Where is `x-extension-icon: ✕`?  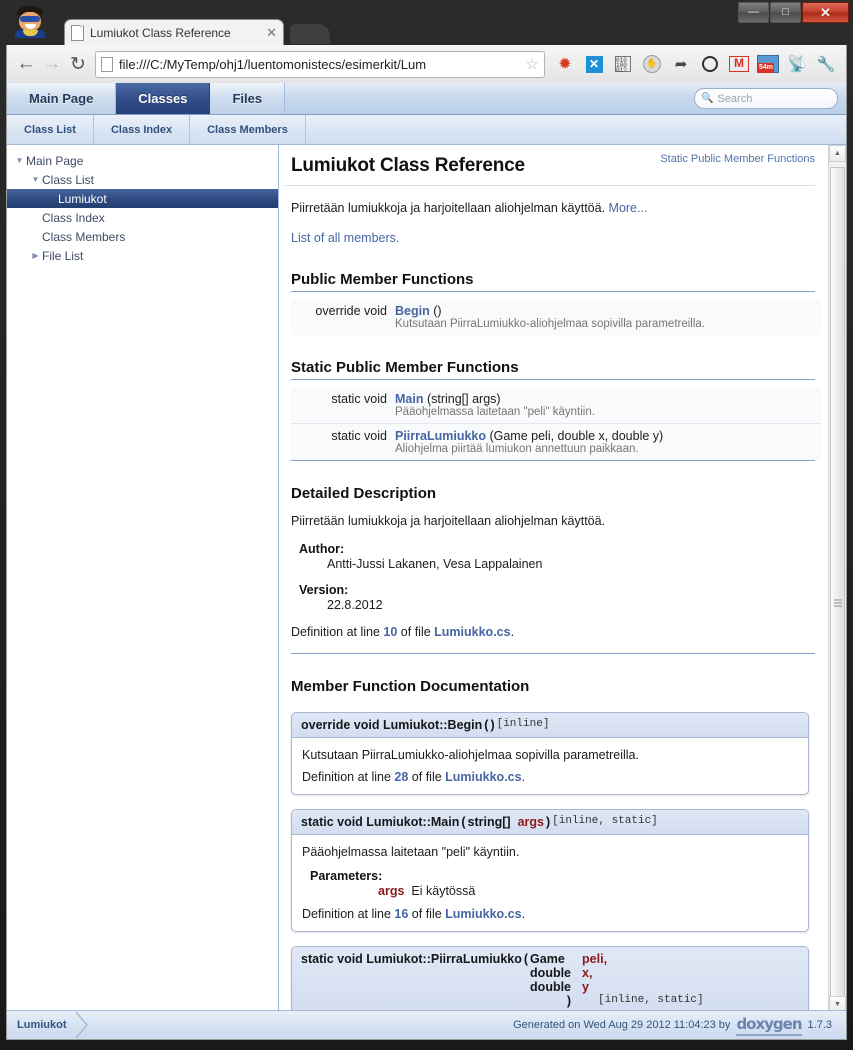
x-extension-icon: ✕ is located at coordinates (594, 64).